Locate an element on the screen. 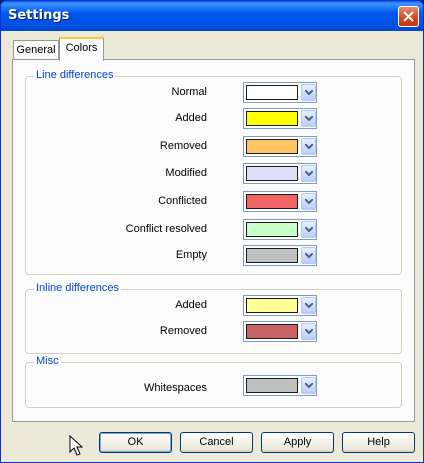 Image resolution: width=424 pixels, height=463 pixels. removed-label: Removed is located at coordinates (183, 146).